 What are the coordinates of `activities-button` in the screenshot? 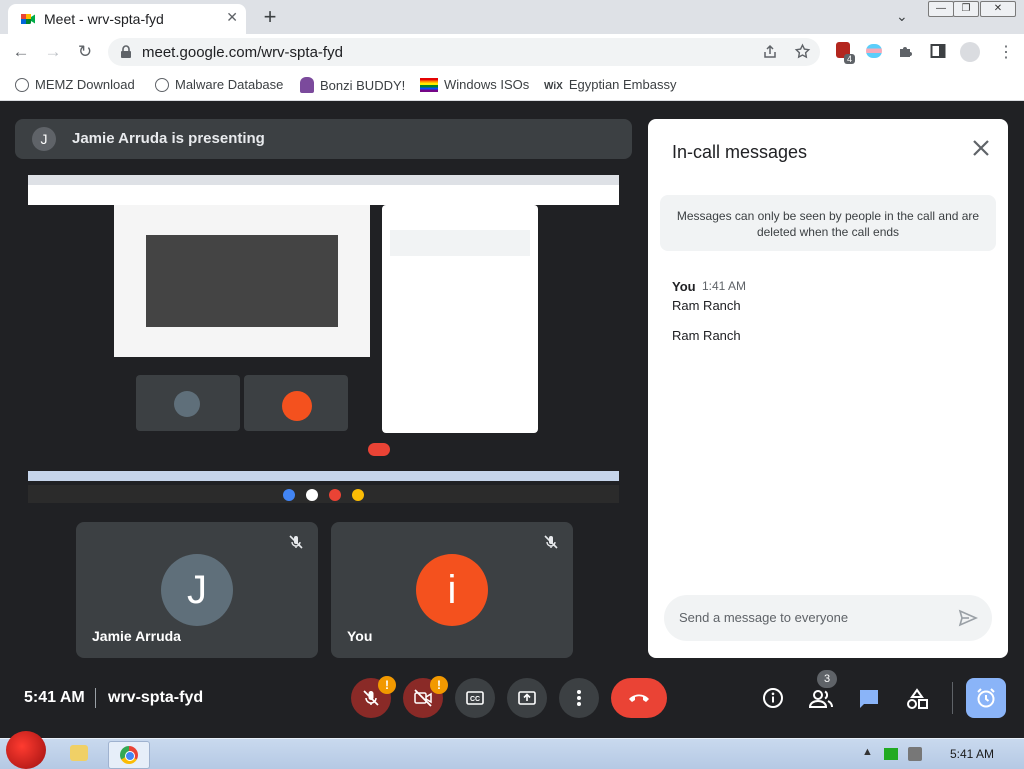 It's located at (917, 698).